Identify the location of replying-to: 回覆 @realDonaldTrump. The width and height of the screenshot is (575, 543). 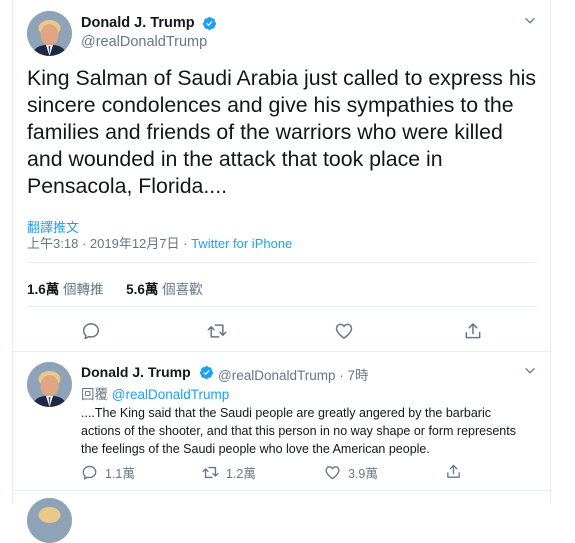
(155, 393).